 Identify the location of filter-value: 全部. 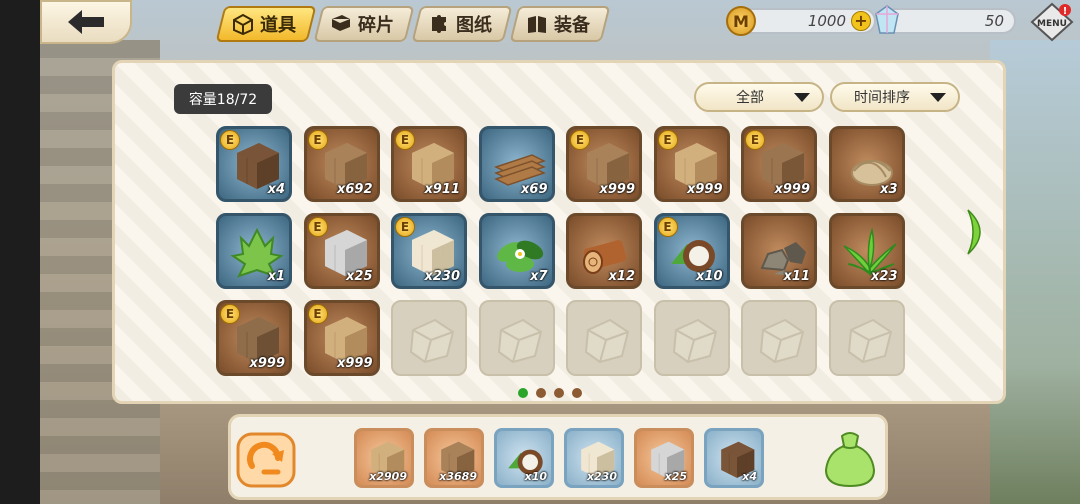
(750, 98).